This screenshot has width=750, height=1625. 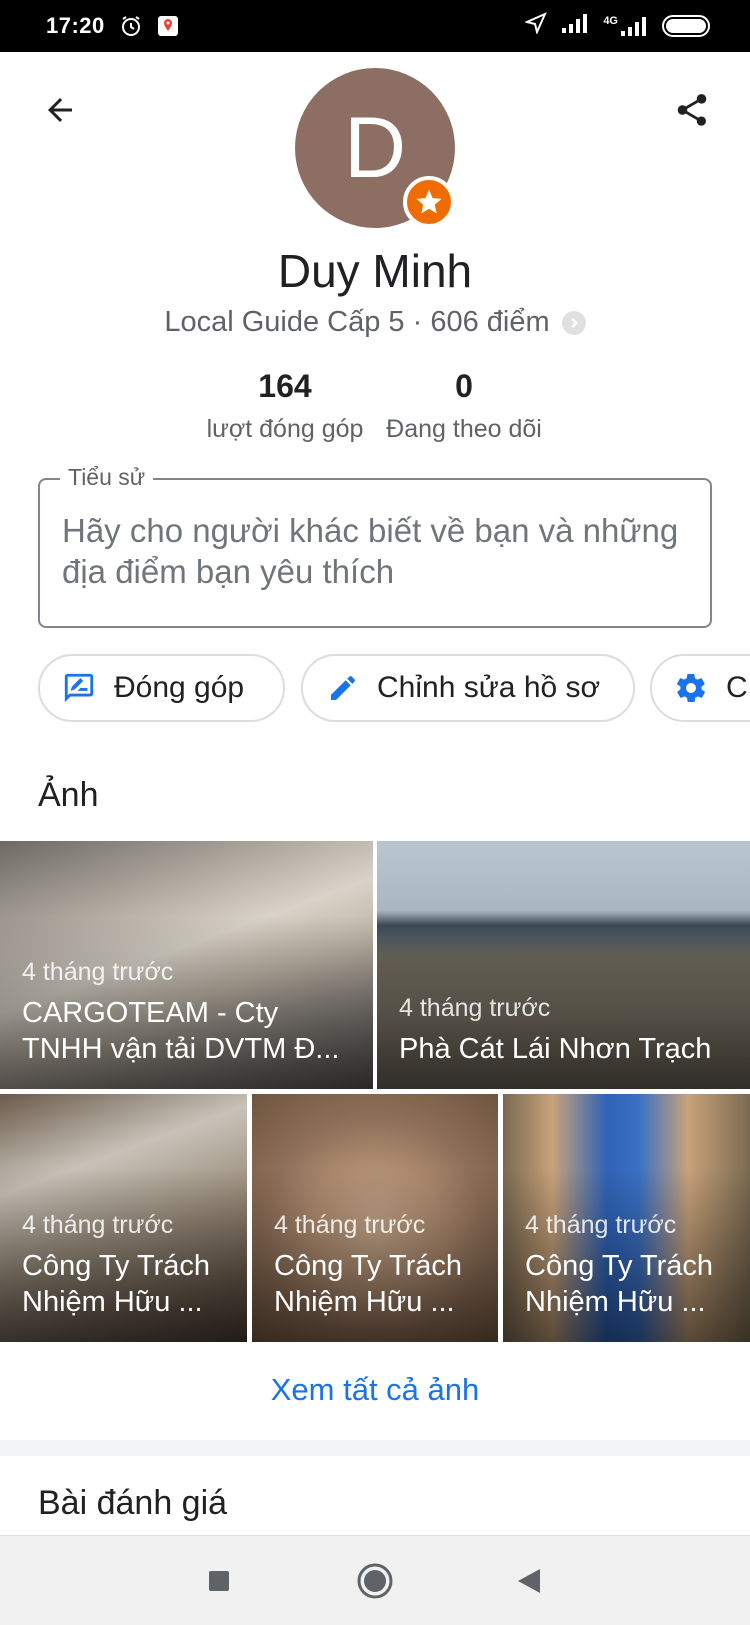 I want to click on triangle-back-icon, so click(x=529, y=1581).